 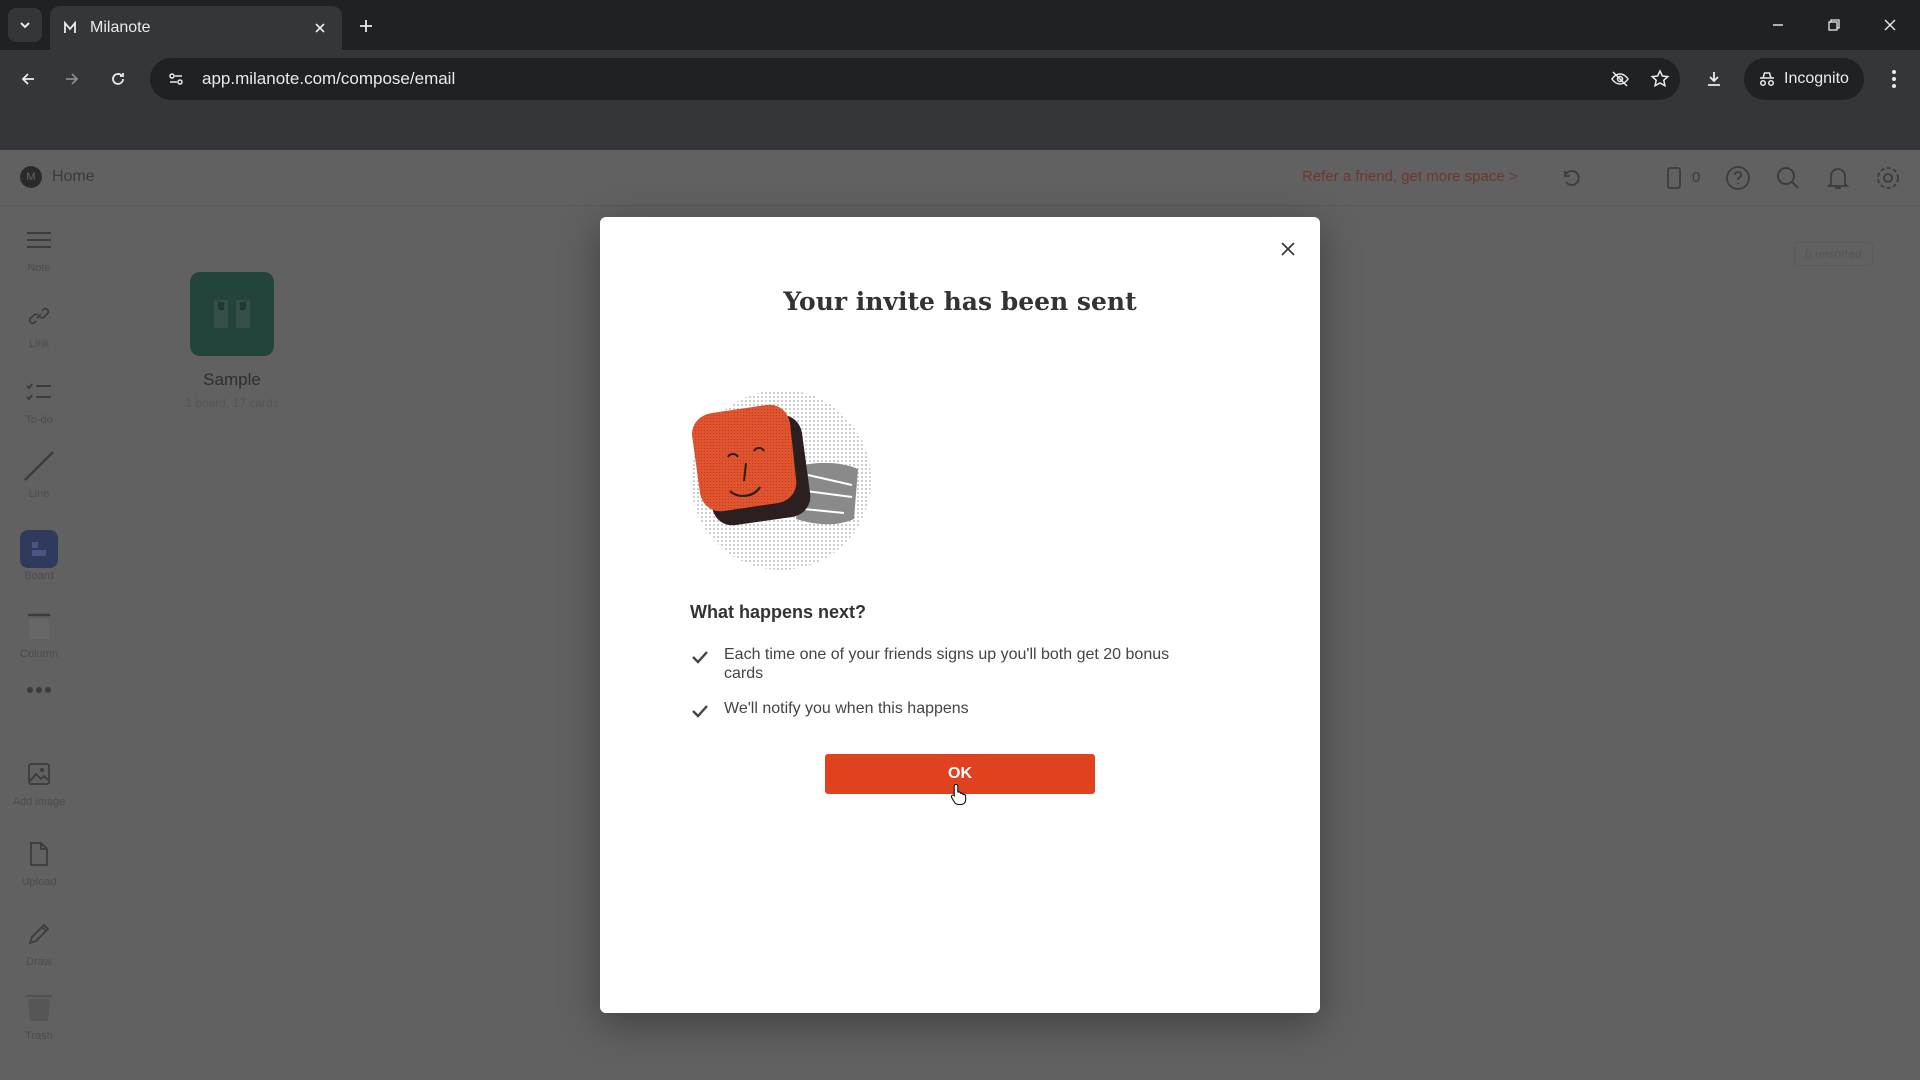 I want to click on reload-button, so click(x=118, y=79).